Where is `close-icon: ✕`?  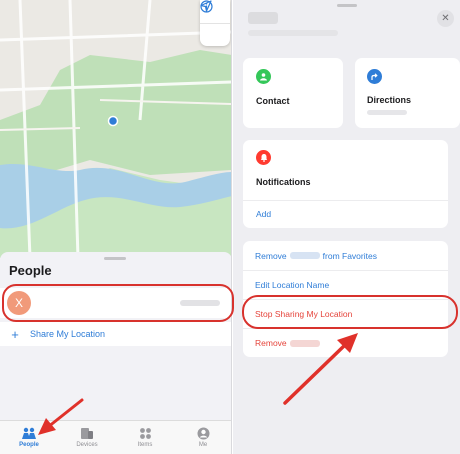
close-icon: ✕ is located at coordinates (445, 18).